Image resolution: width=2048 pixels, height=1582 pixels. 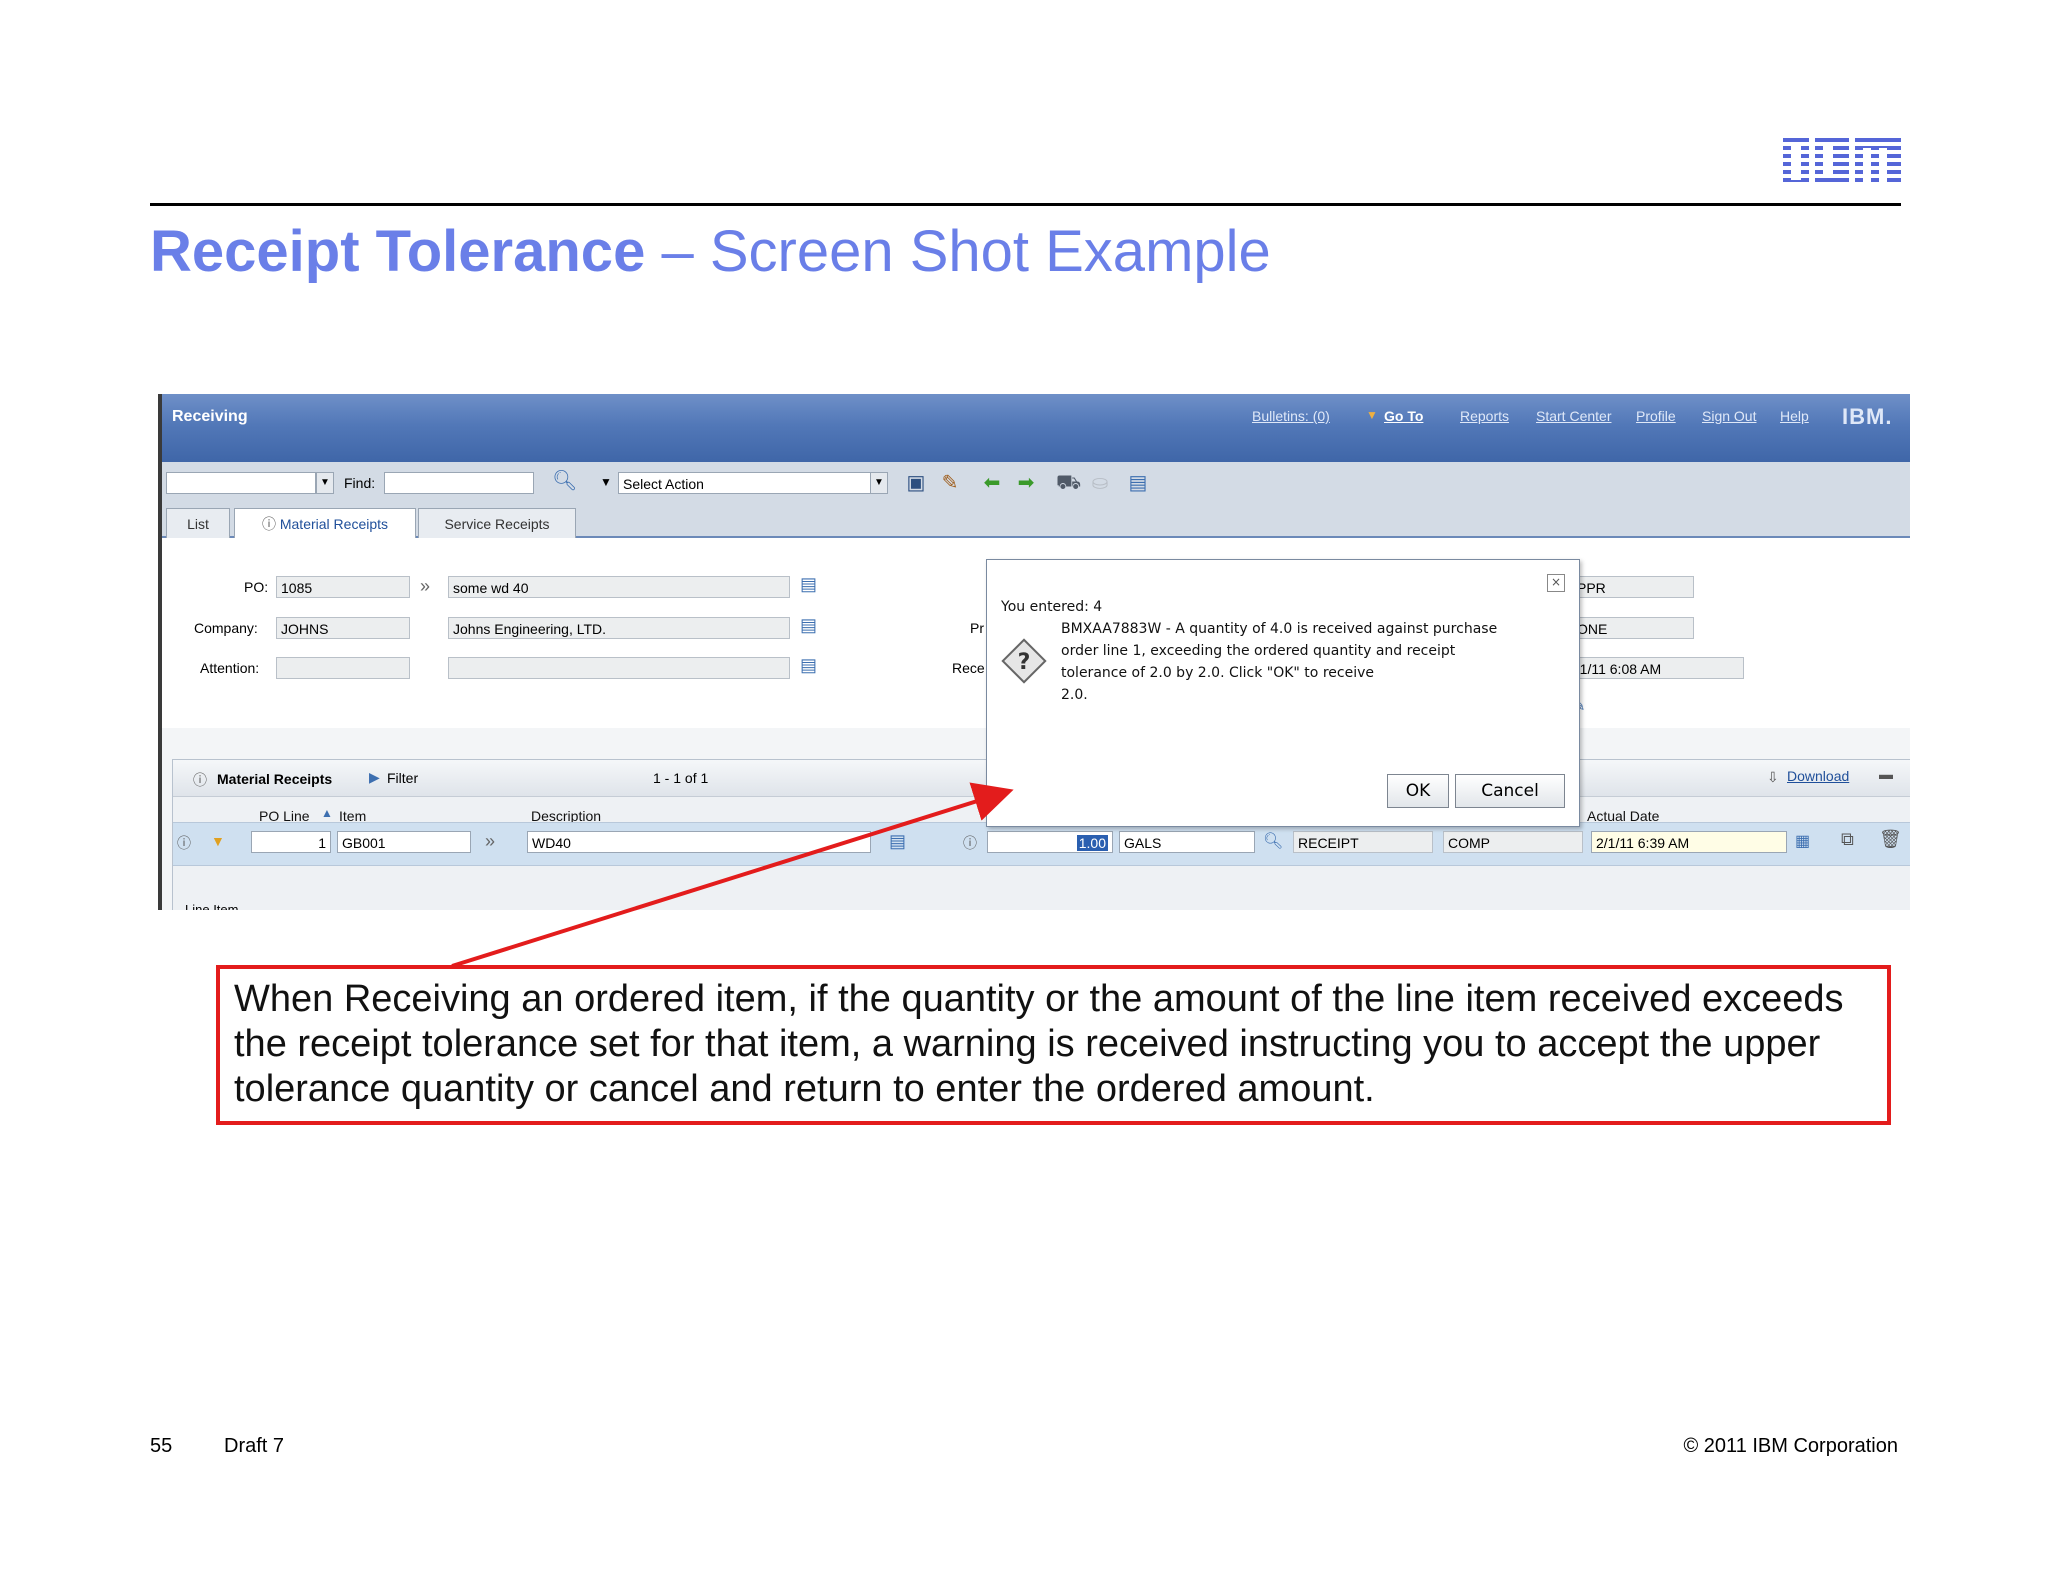 What do you see at coordinates (291, 842) in the screenshot?
I see `po-line-field: 1` at bounding box center [291, 842].